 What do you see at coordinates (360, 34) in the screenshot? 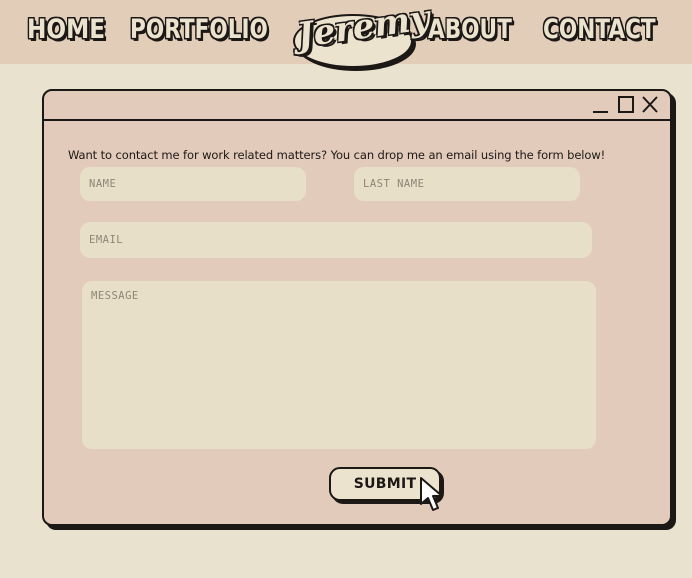
I see `site-logo: Jeremy` at bounding box center [360, 34].